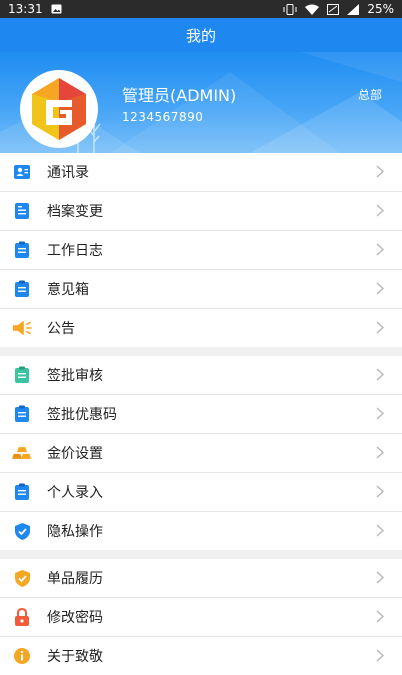 Image resolution: width=402 pixels, height=675 pixels. Describe the element at coordinates (201, 289) in the screenshot. I see `menu-item-suggestion-box: 意见箱` at that location.